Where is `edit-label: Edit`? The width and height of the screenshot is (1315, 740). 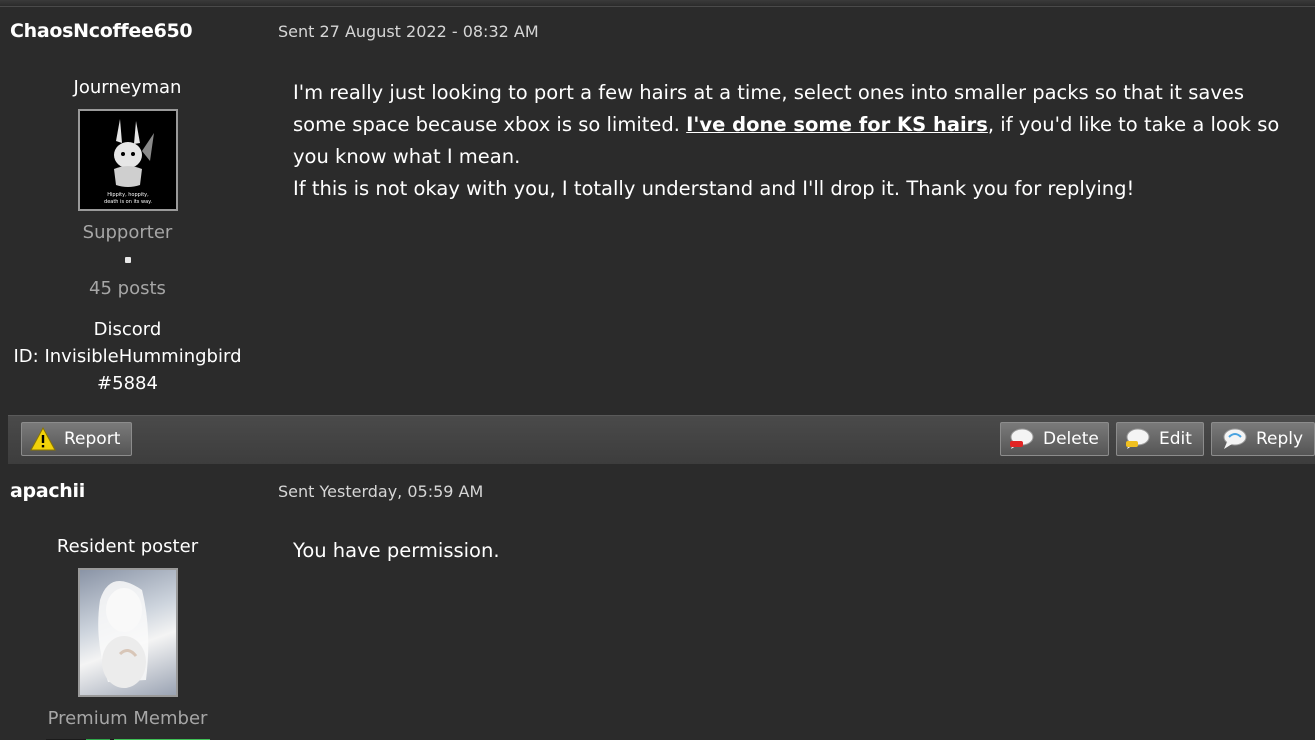 edit-label: Edit is located at coordinates (1175, 439).